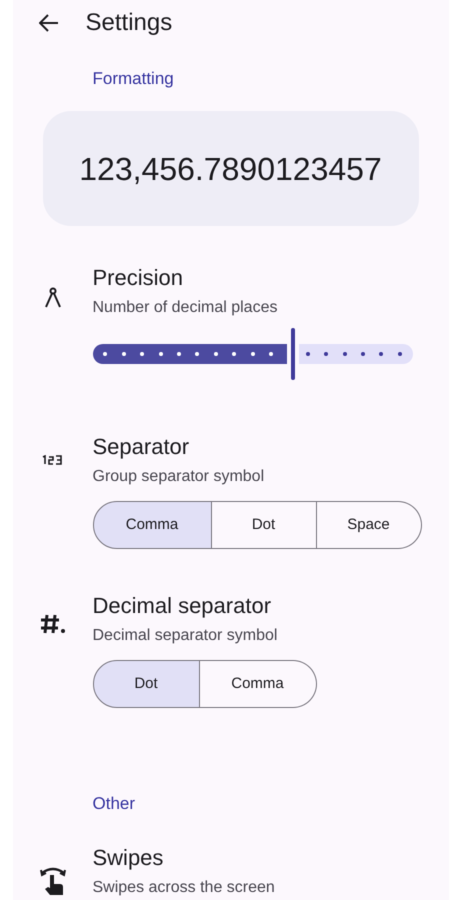 The height and width of the screenshot is (900, 461). What do you see at coordinates (230, 168) in the screenshot?
I see `number-preview: 123,456.7890123457` at bounding box center [230, 168].